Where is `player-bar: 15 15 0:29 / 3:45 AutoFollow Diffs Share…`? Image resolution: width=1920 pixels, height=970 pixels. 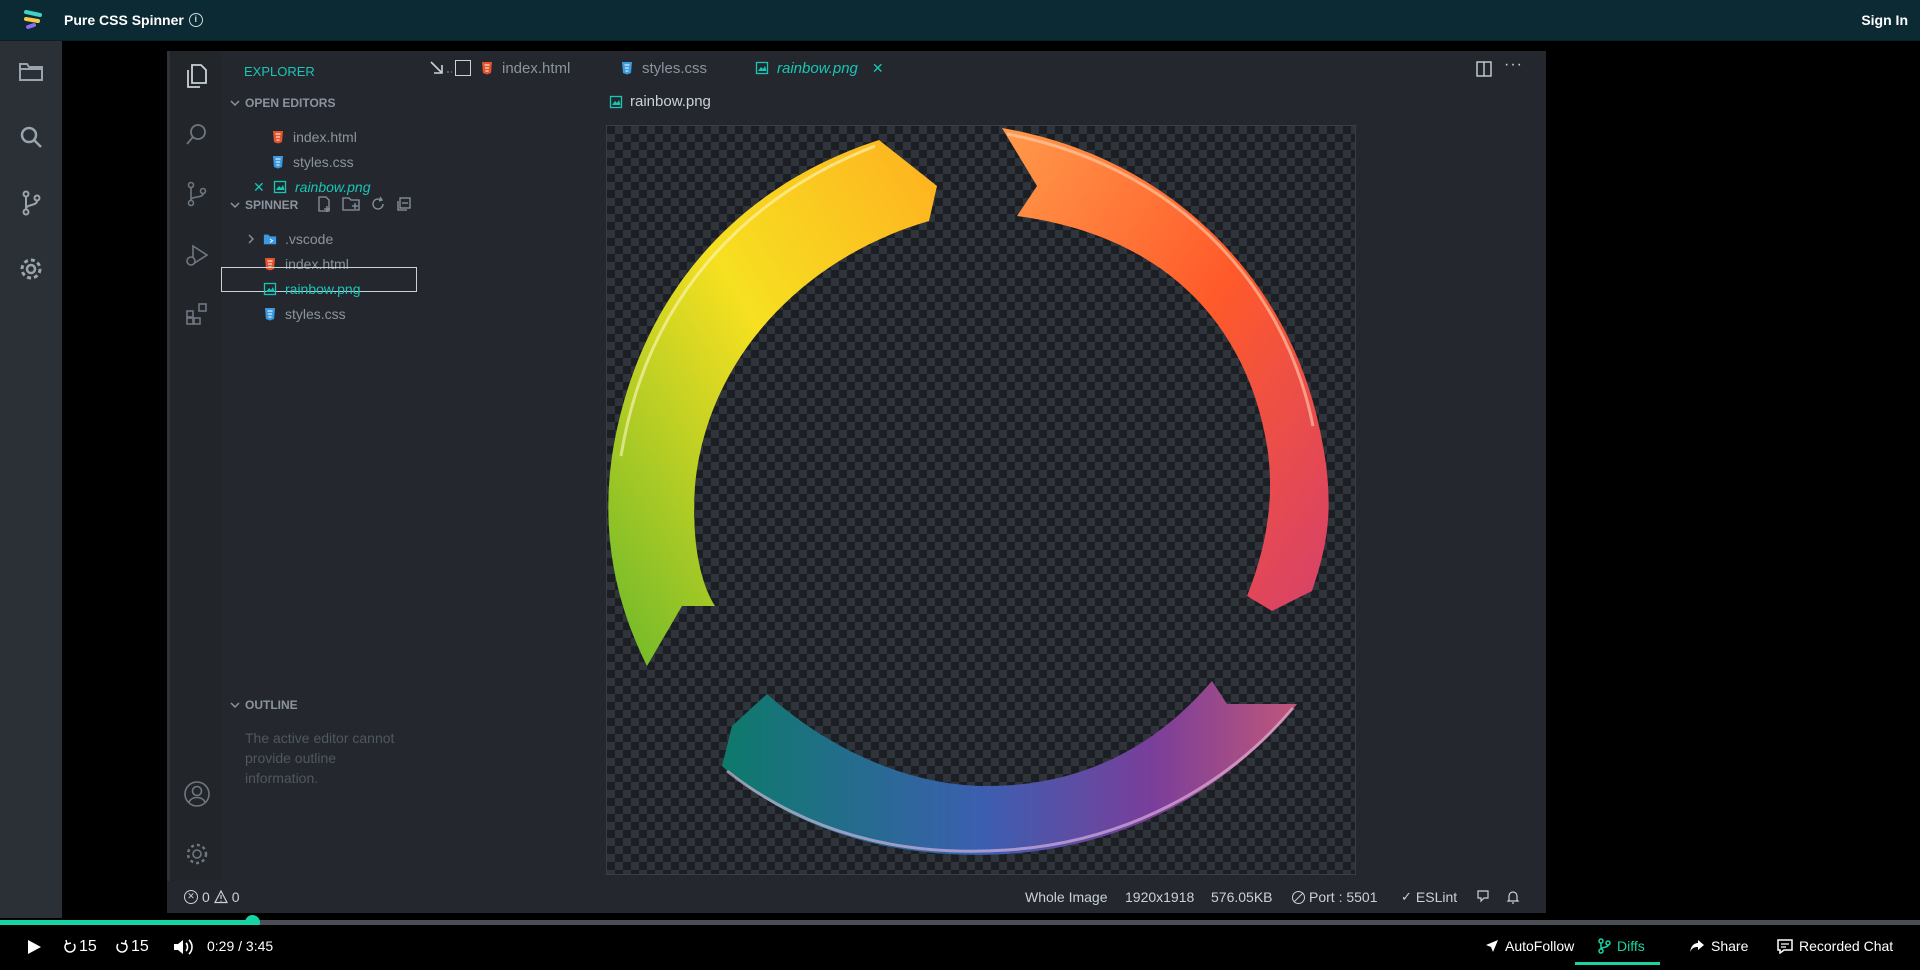
player-bar: 15 15 0:29 / 3:45 AutoFollow Diffs Share… is located at coordinates (960, 947).